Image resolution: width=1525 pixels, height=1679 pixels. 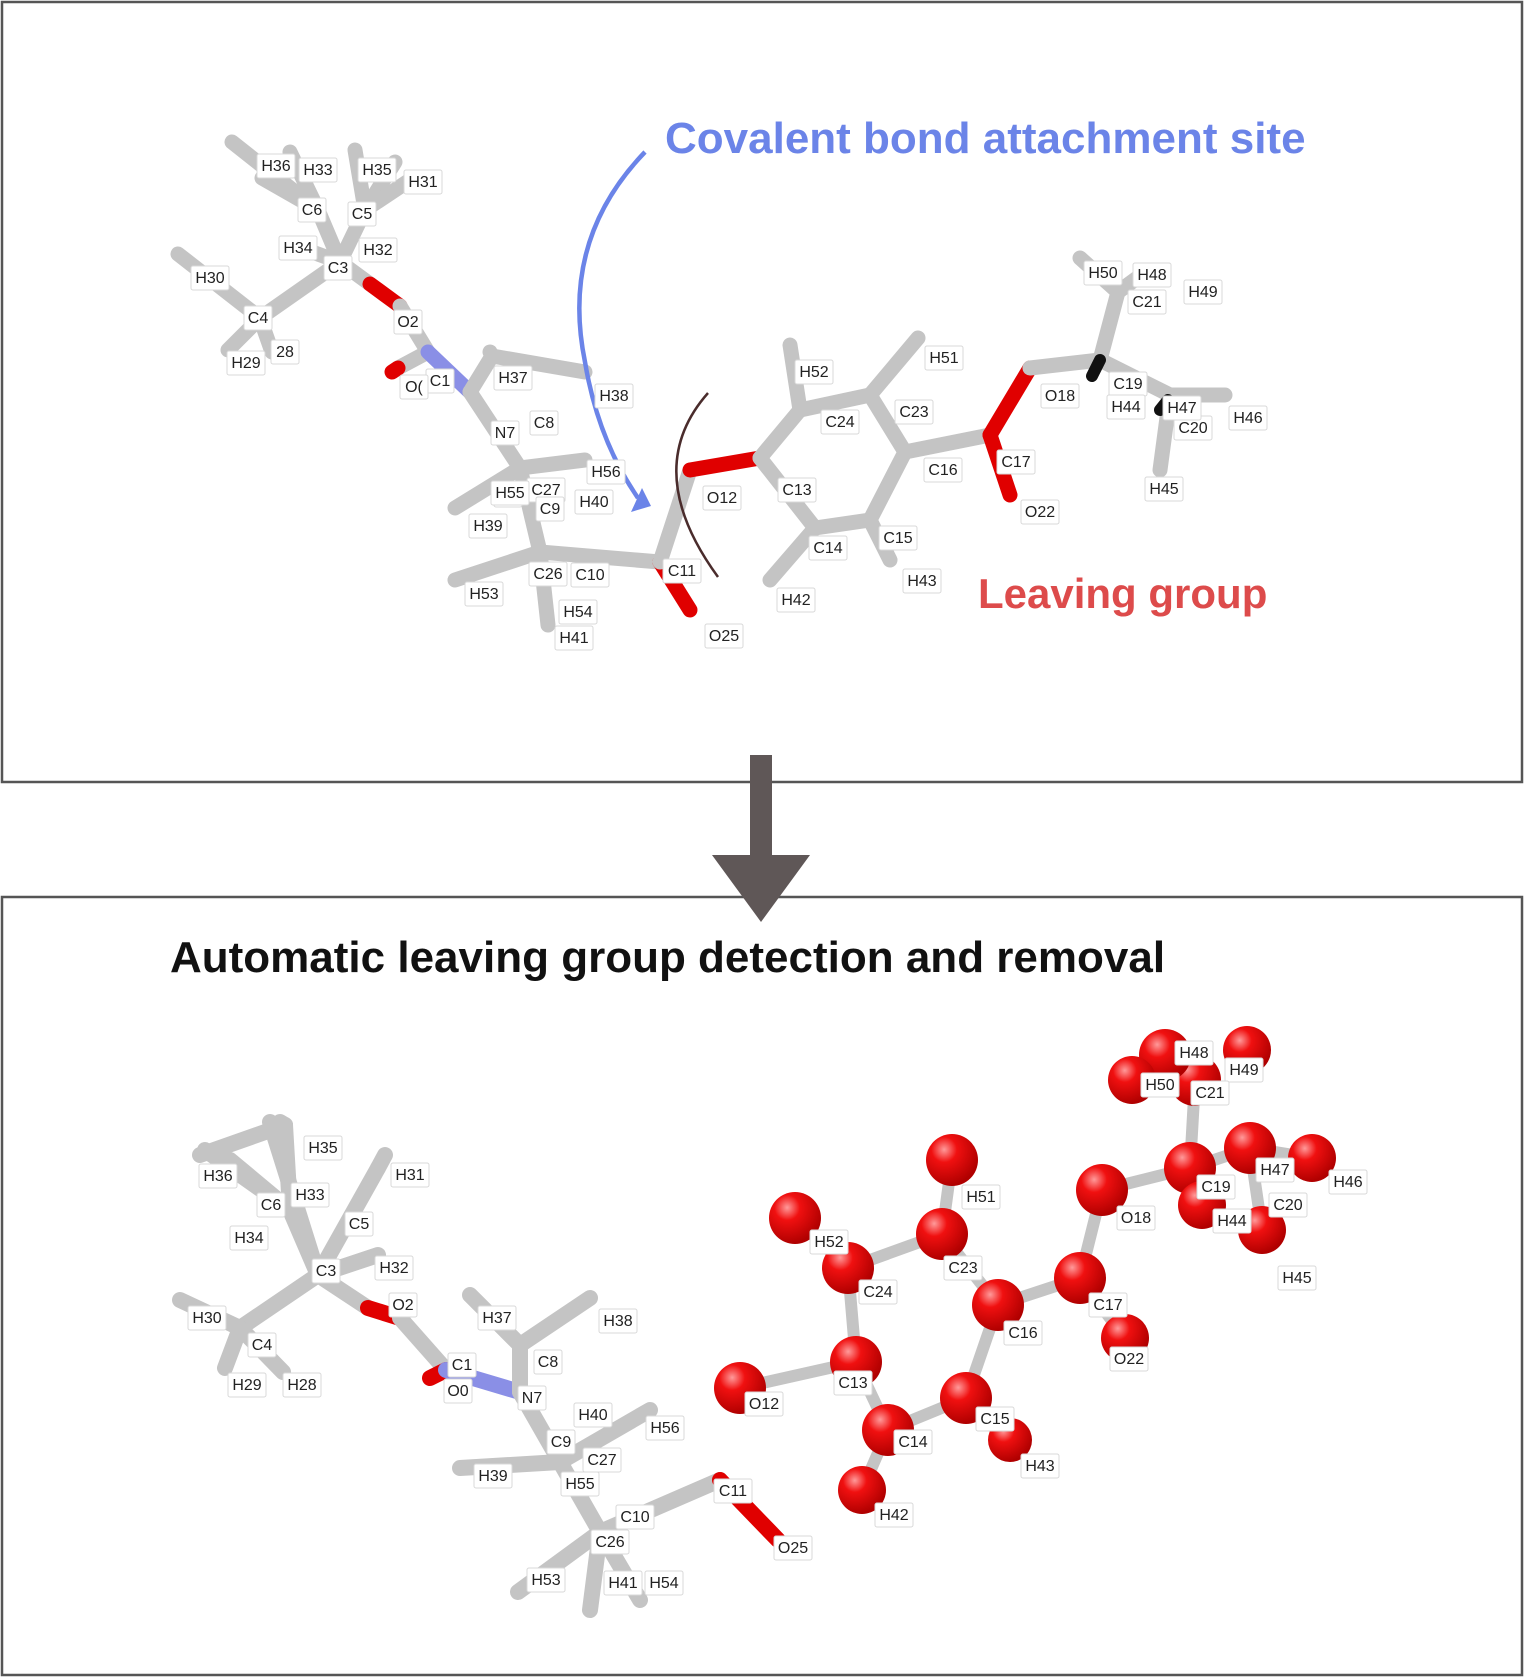 I want to click on atom-label-text: C10, so click(x=634, y=1517).